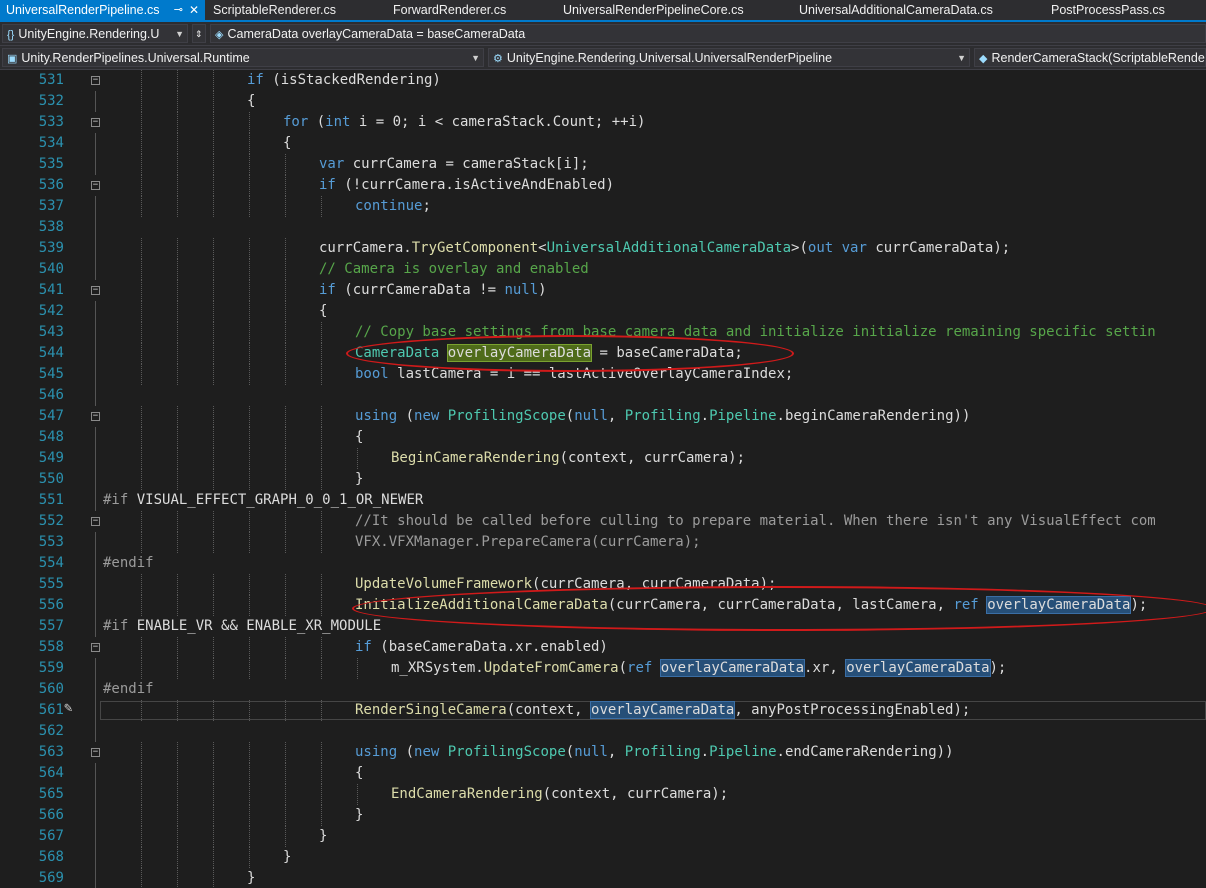  I want to click on indicator-margin, so click(9, 479).